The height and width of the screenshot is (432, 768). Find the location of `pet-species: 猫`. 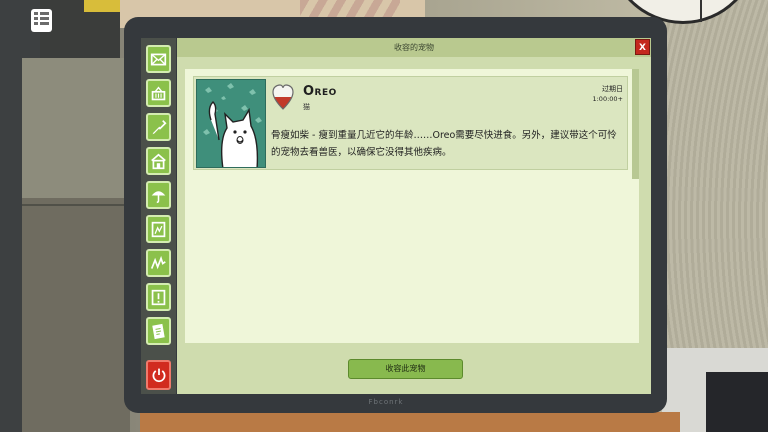

pet-species: 猫 is located at coordinates (306, 107).